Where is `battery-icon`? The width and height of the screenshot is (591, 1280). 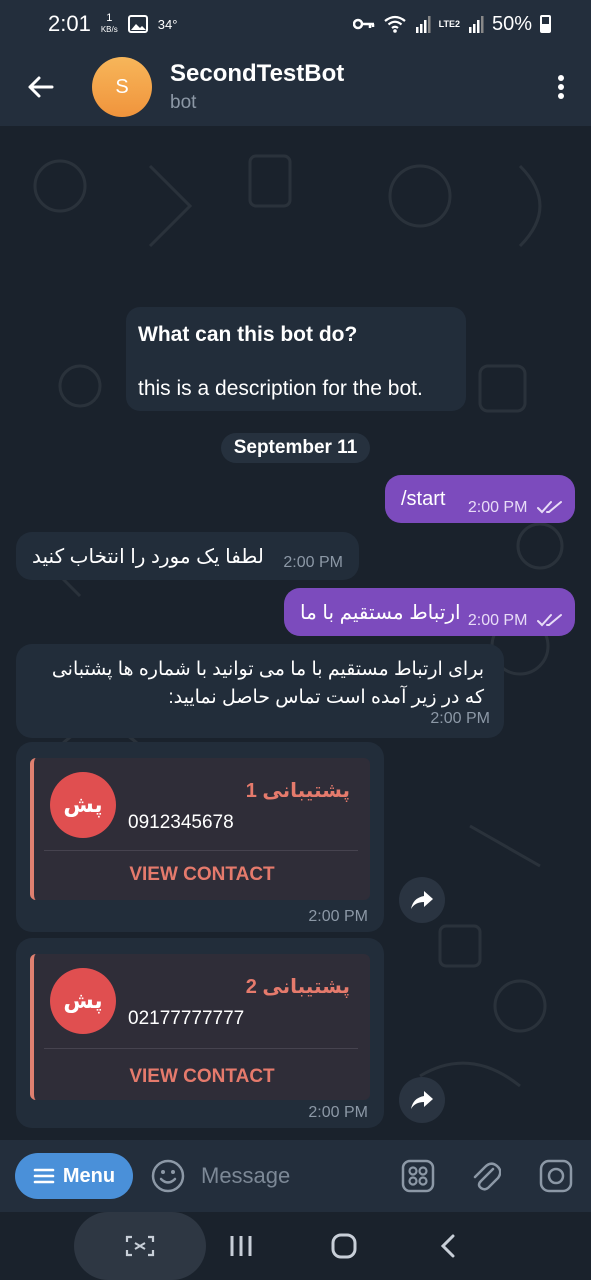
battery-icon is located at coordinates (545, 24).